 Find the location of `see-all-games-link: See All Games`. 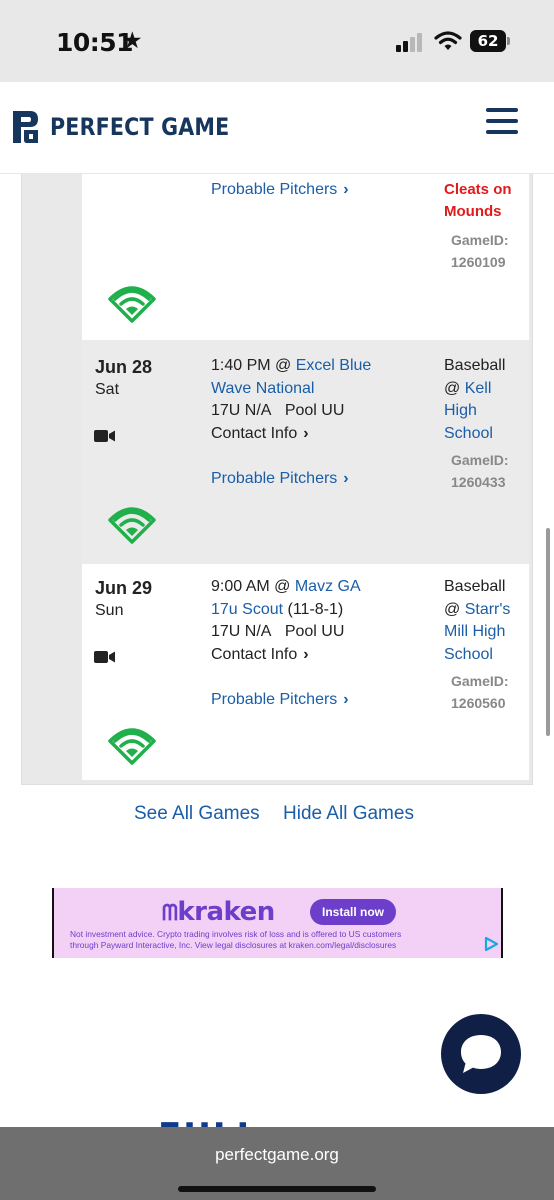

see-all-games-link: See All Games is located at coordinates (197, 814).